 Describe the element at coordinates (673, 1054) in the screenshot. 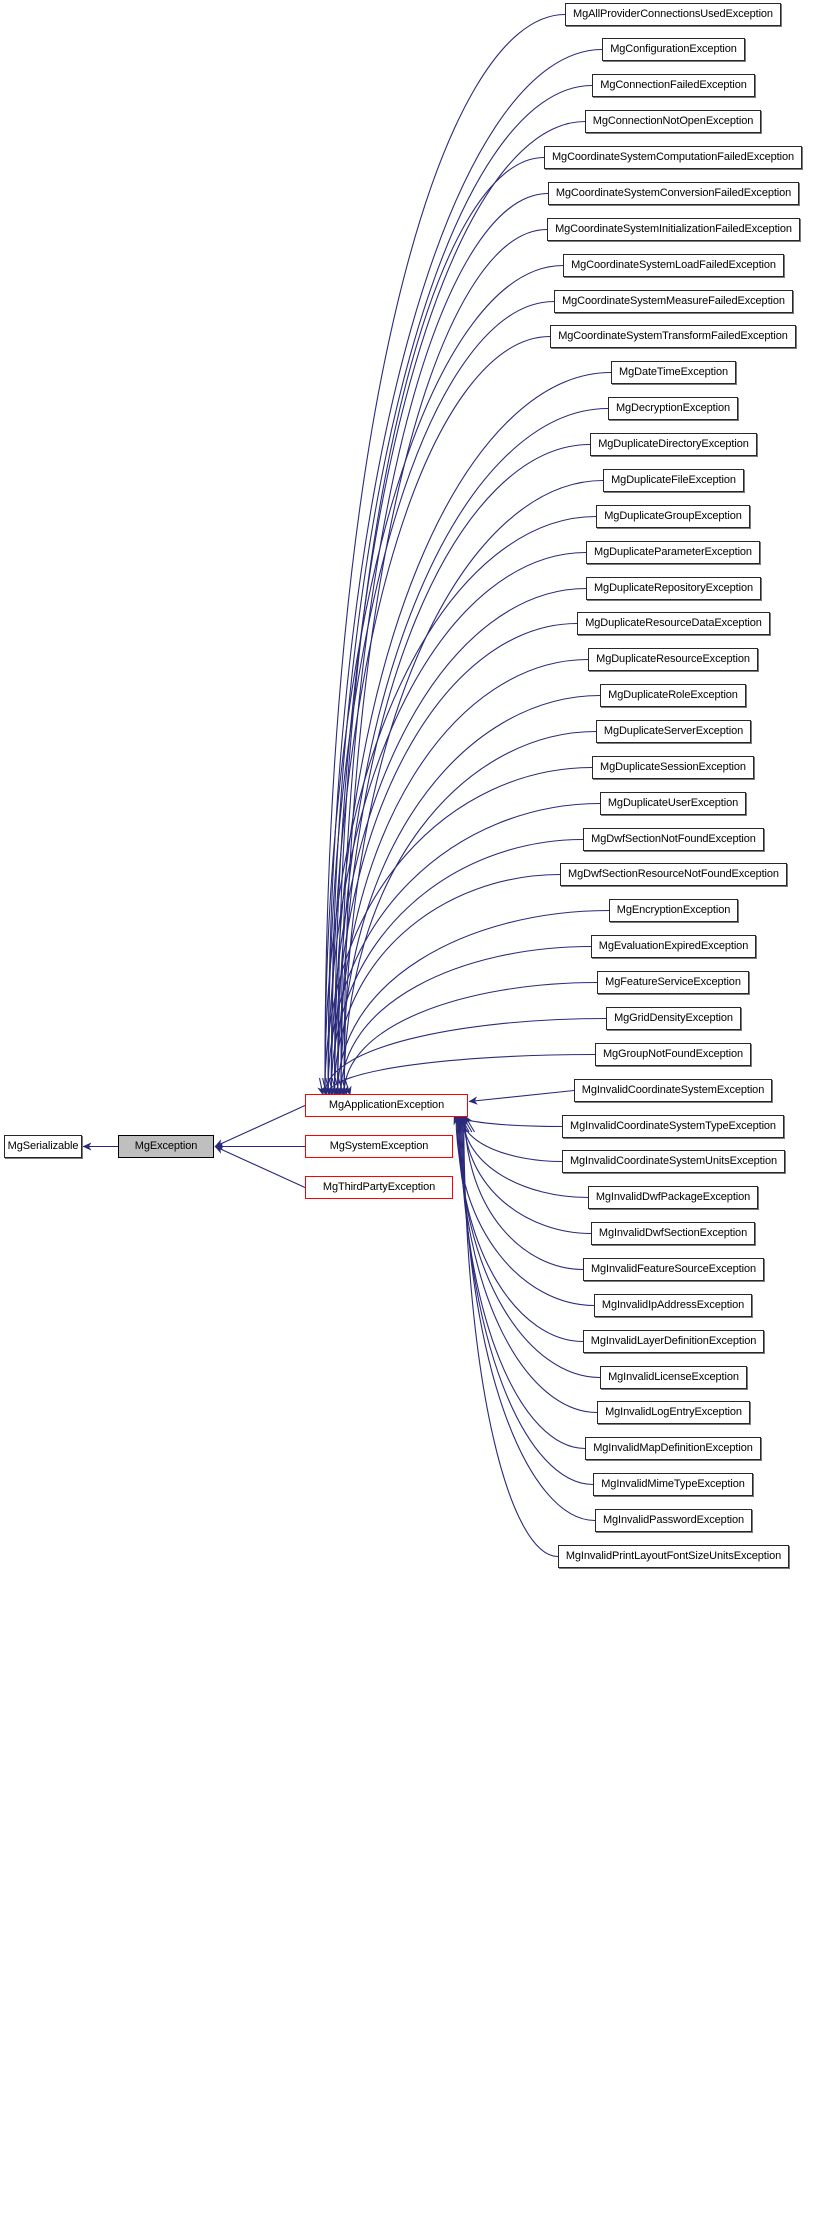

I see `node-mggroupnotfoundexception: MgGroupNotFoundException` at that location.